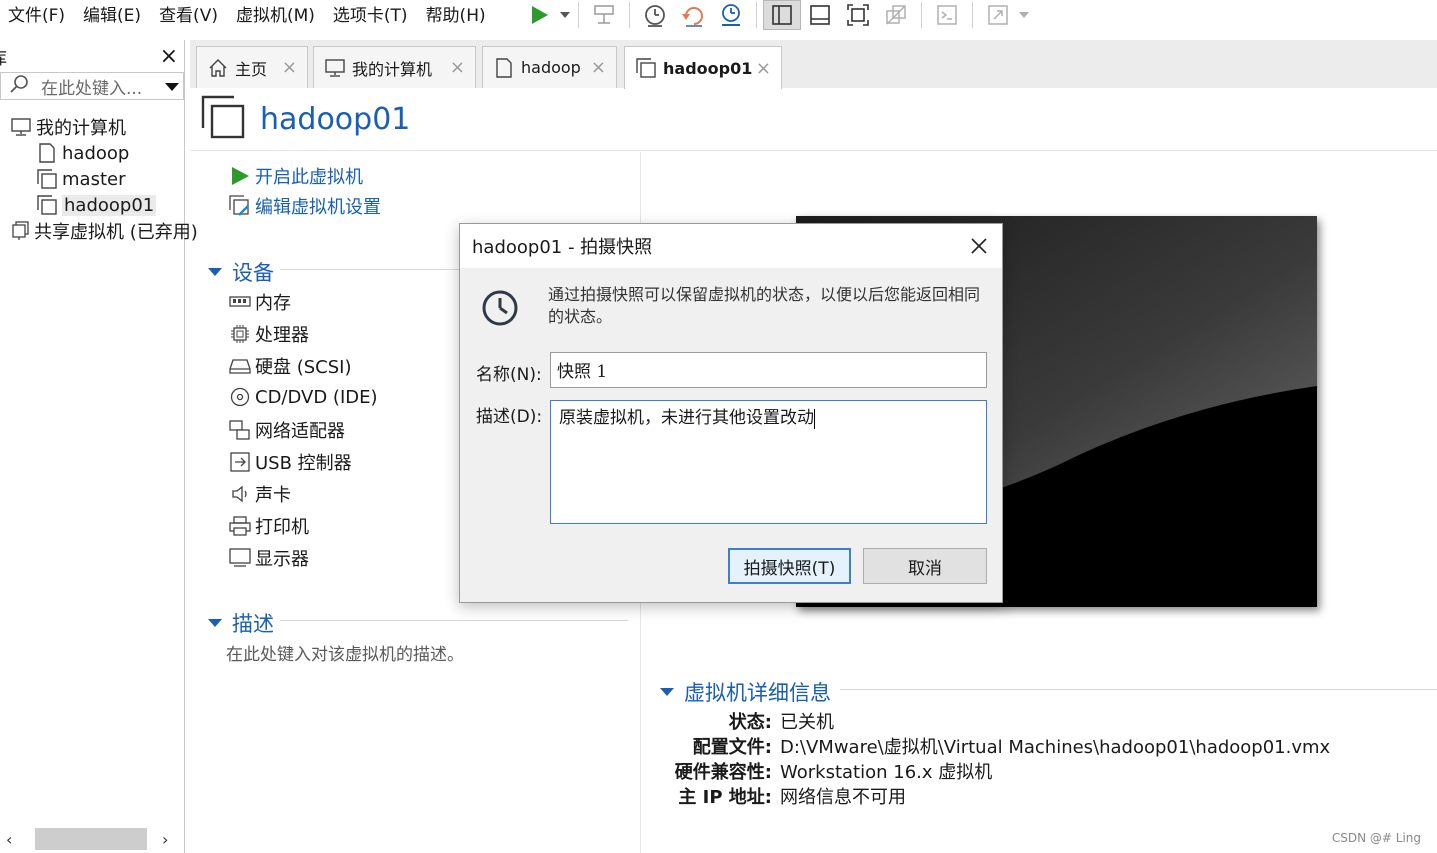 This screenshot has height=853, width=1437. I want to click on tree-item-master: master, so click(92, 179).